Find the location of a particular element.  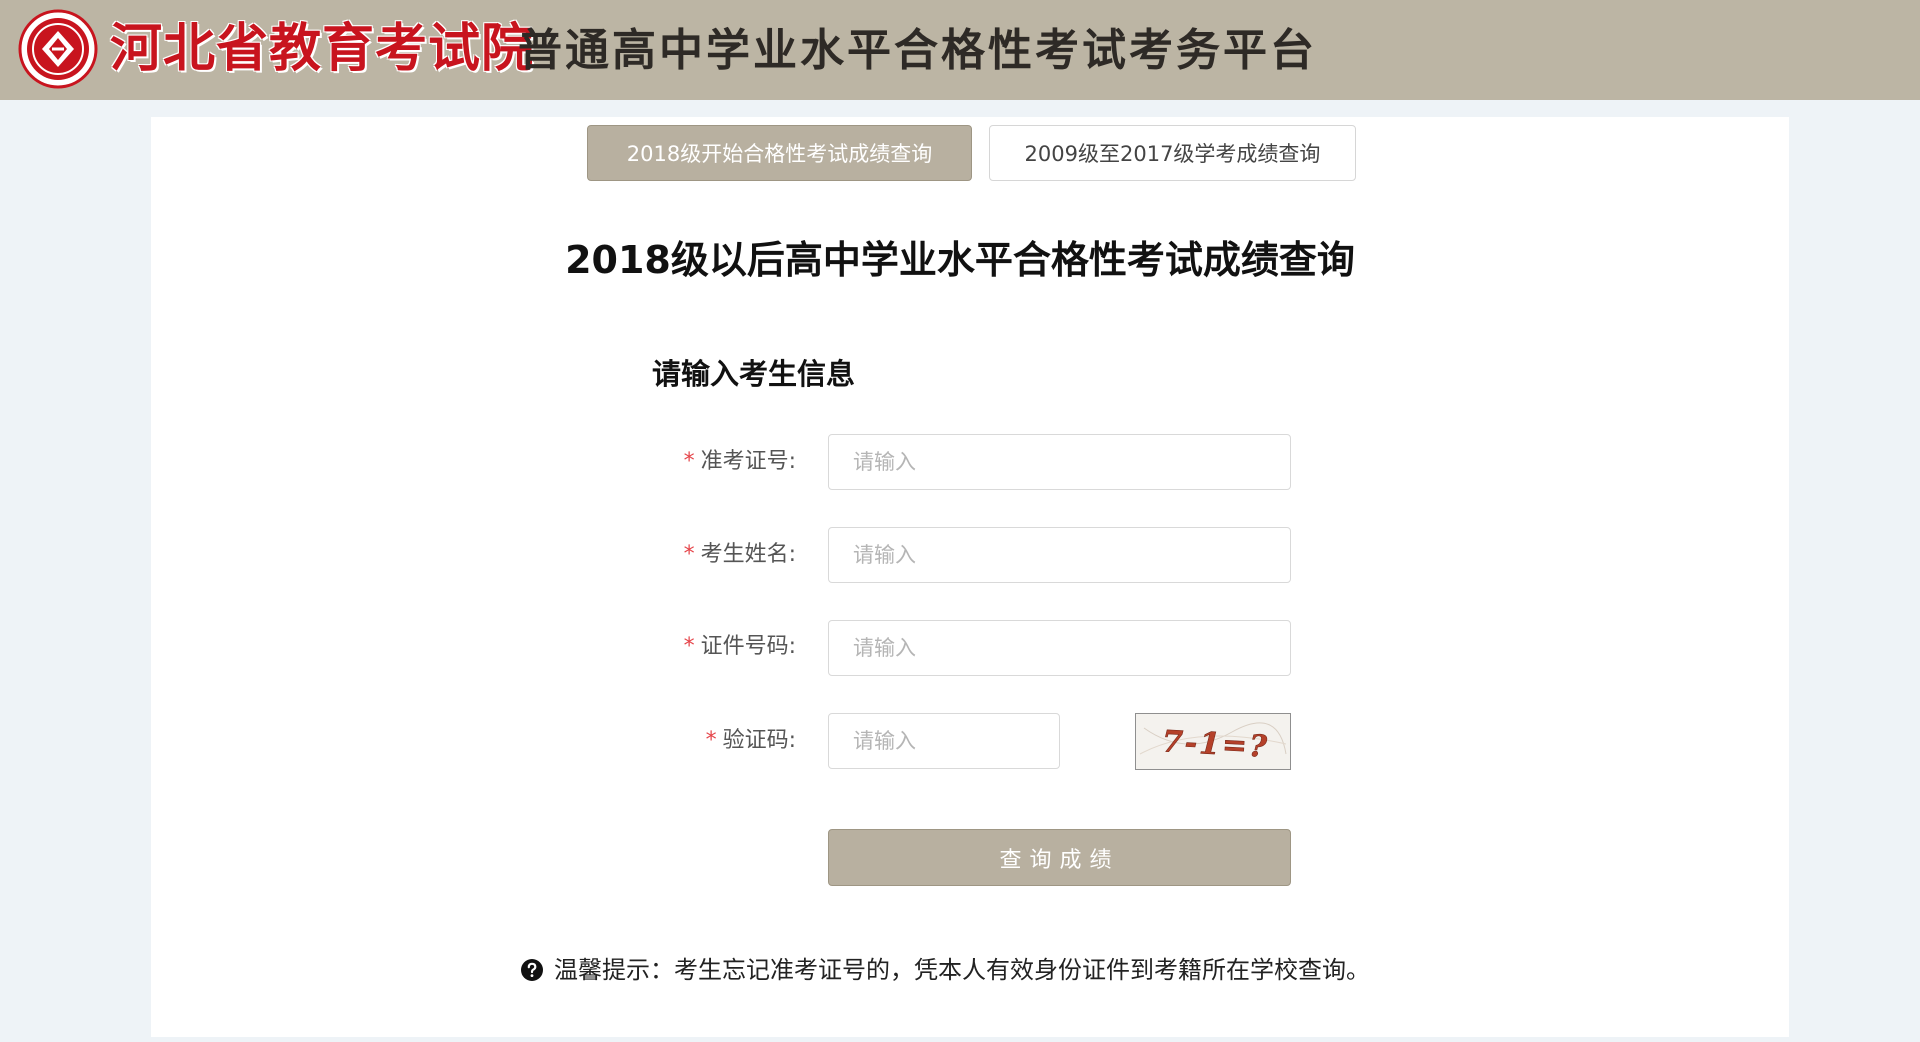

page-title: 2018级以后高中学业水平合格性考试成绩查询 is located at coordinates (960, 260).